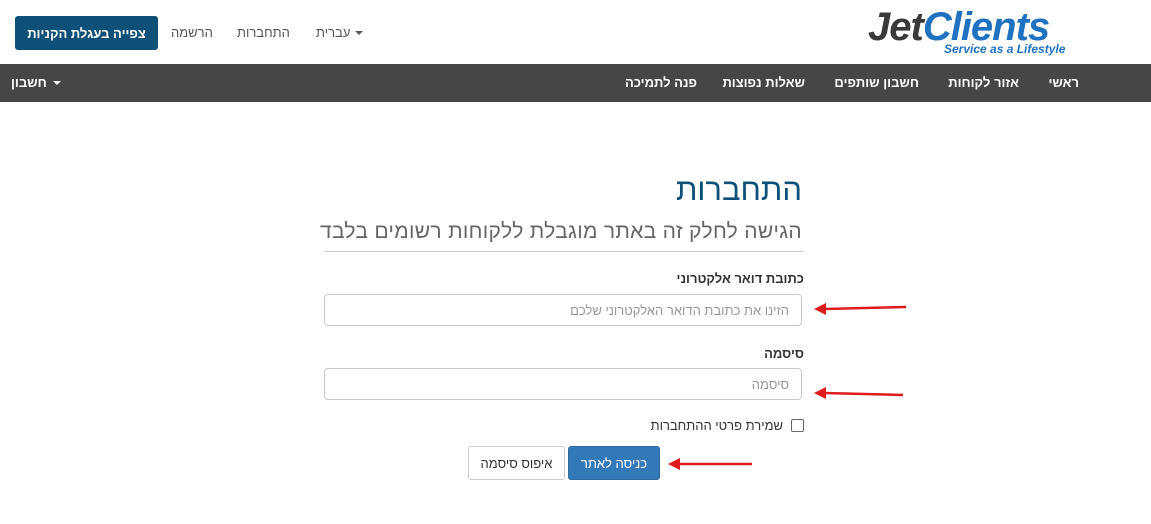 The width and height of the screenshot is (1151, 524). I want to click on email-field, so click(563, 310).